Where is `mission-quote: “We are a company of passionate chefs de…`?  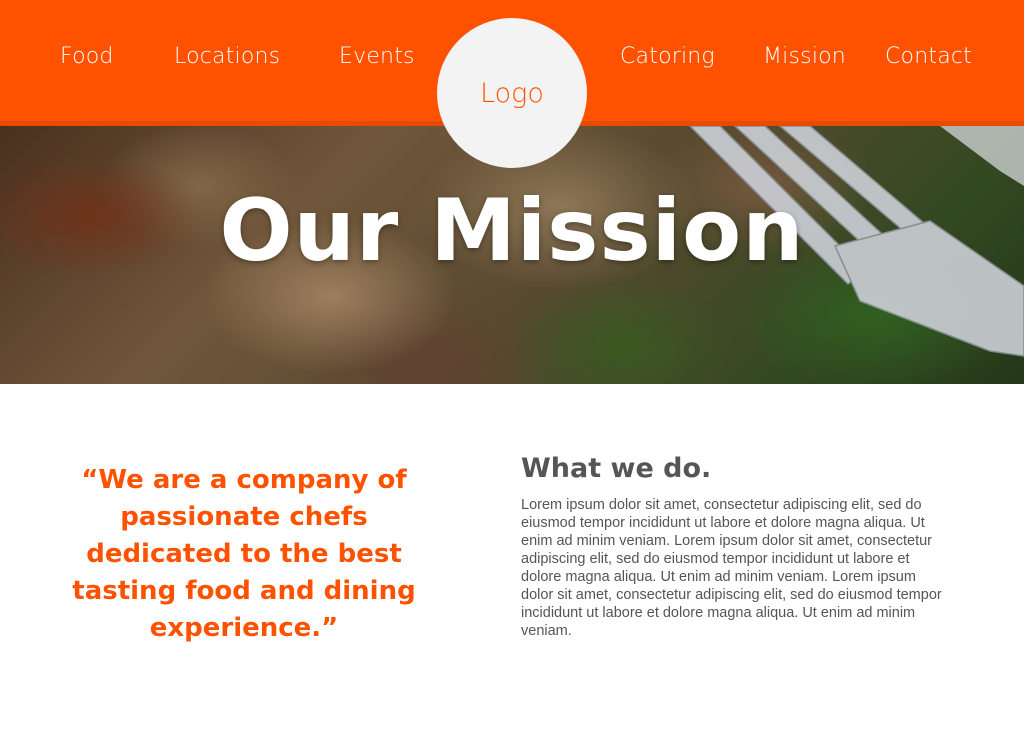 mission-quote: “We are a company of passionate chefs de… is located at coordinates (244, 554).